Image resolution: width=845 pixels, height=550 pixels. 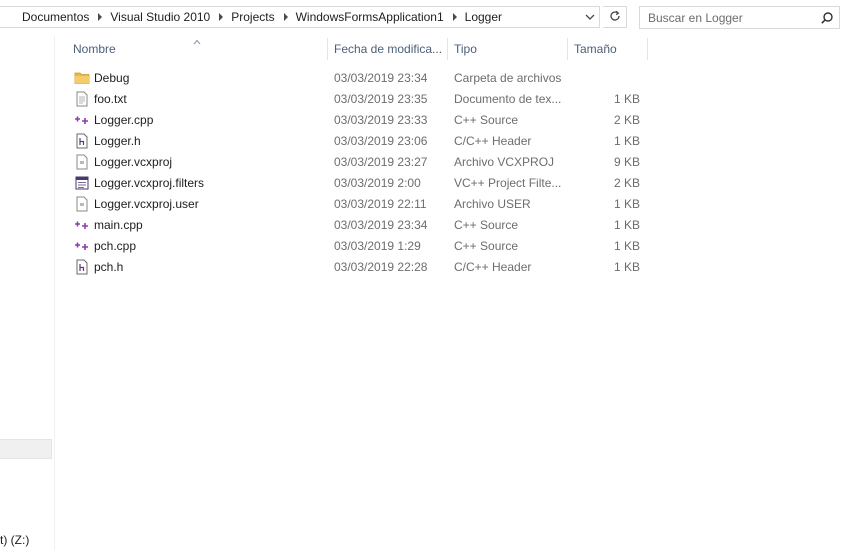 I want to click on file-type: Carpeta de archivos, so click(x=508, y=78).